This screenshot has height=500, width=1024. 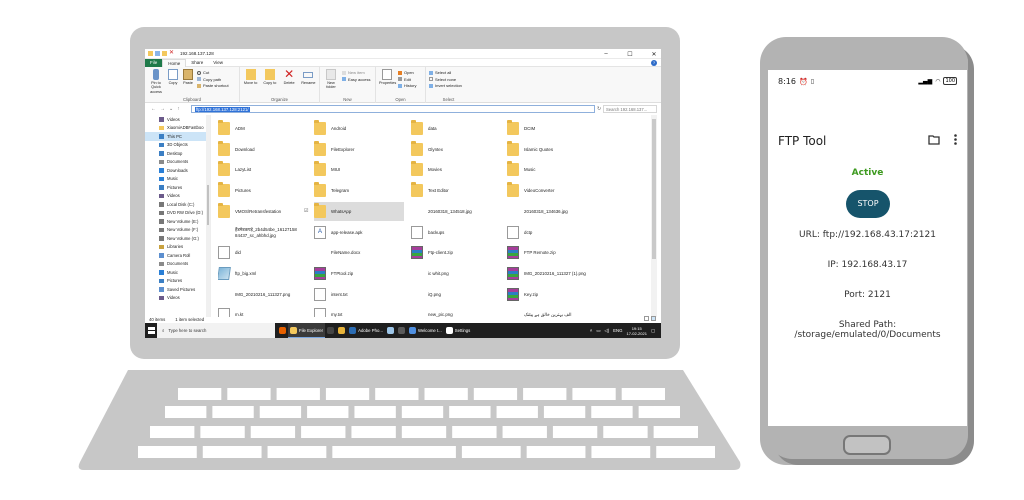 What do you see at coordinates (552, 273) in the screenshot?
I see `file-item: IMG_20210216_111327 (1).png` at bounding box center [552, 273].